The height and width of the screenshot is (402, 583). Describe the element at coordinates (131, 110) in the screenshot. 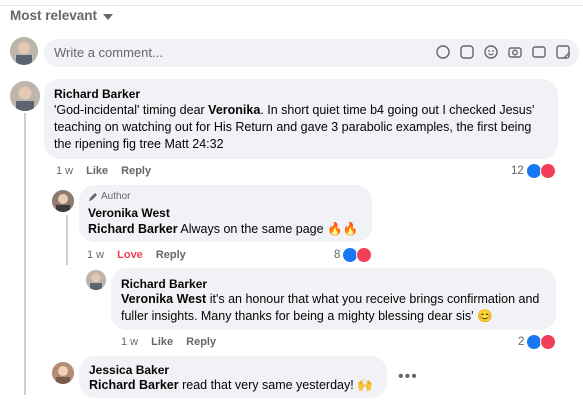

I see `comment-text-pre: 'God-incidental' timing dear` at that location.